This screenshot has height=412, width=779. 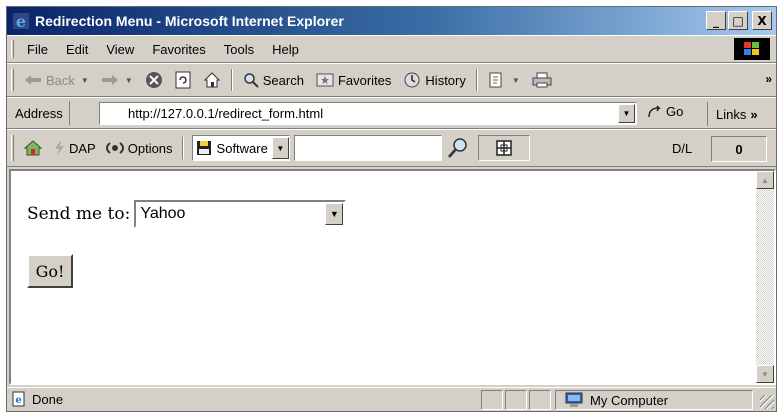 I want to click on links-label: Links, so click(x=731, y=114).